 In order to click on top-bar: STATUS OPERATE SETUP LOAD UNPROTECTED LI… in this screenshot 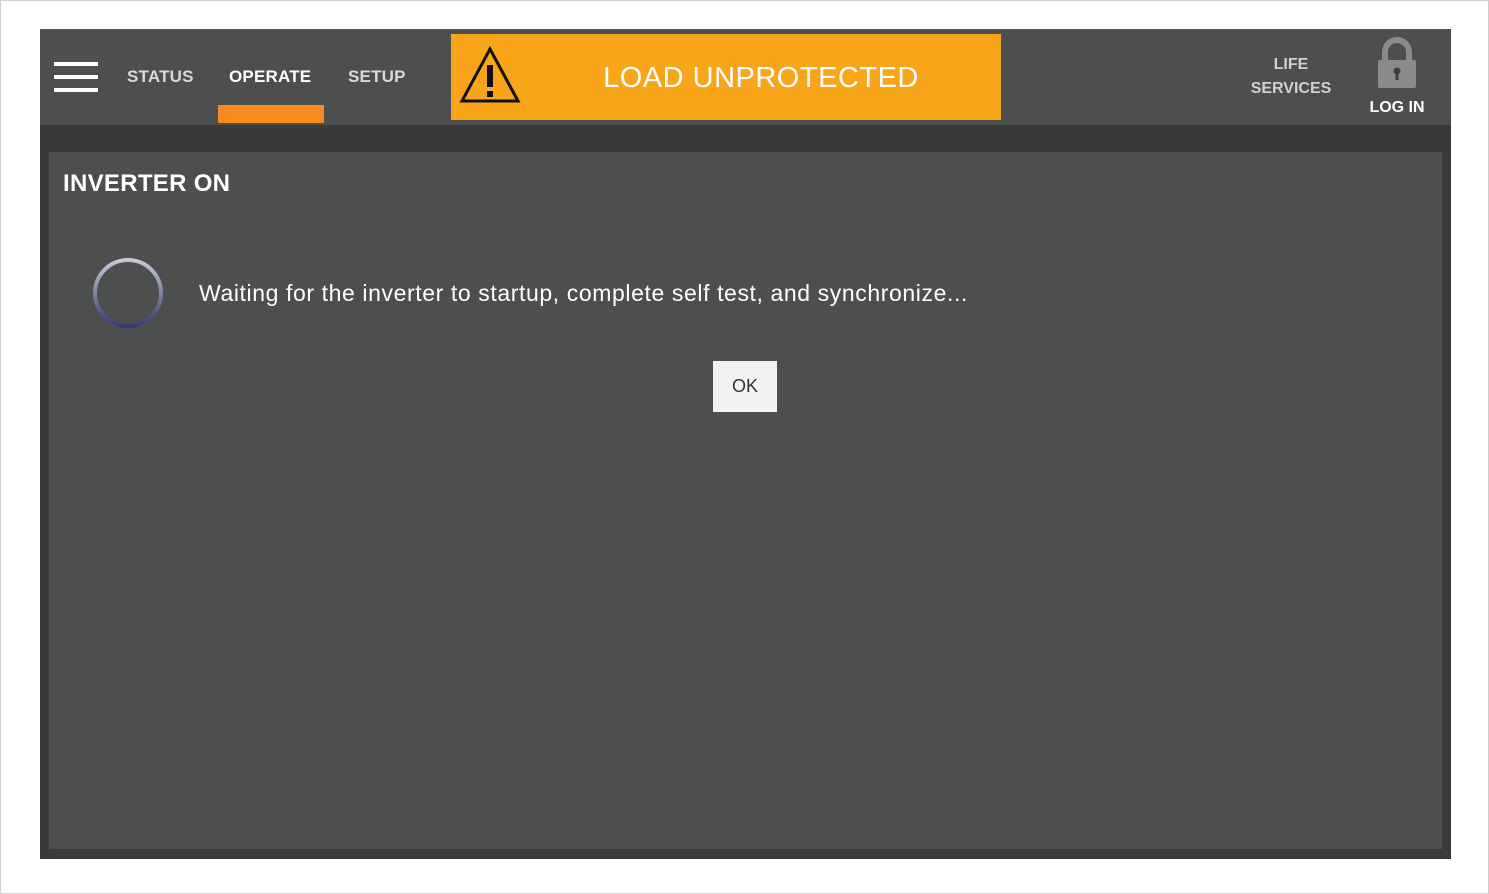, I will do `click(745, 77)`.